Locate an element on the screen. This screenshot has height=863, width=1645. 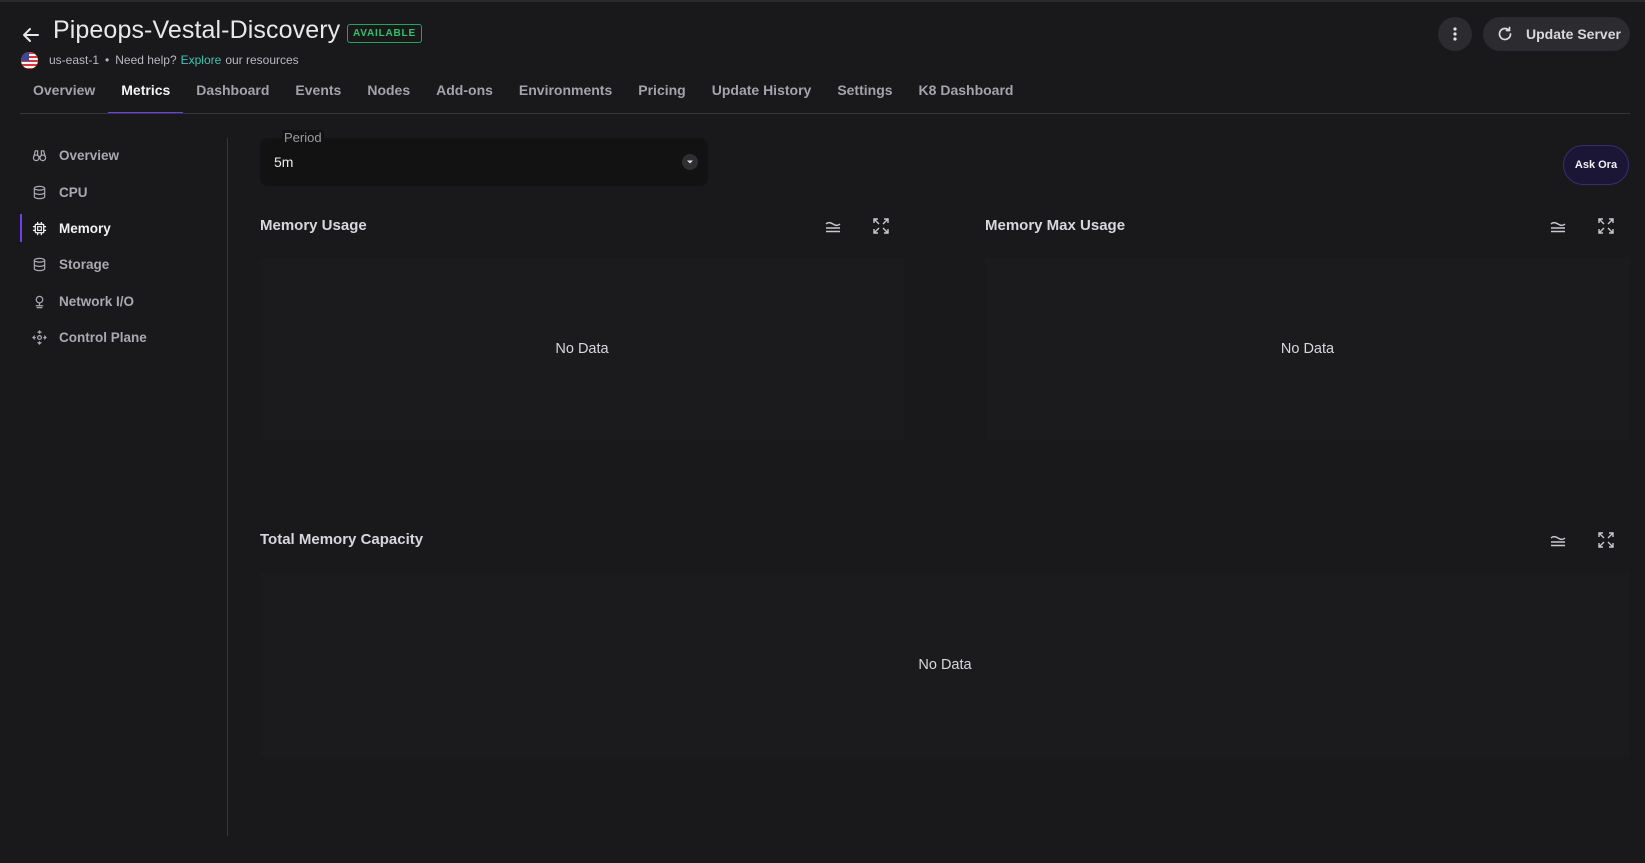
tab-overview: Overview is located at coordinates (64, 95).